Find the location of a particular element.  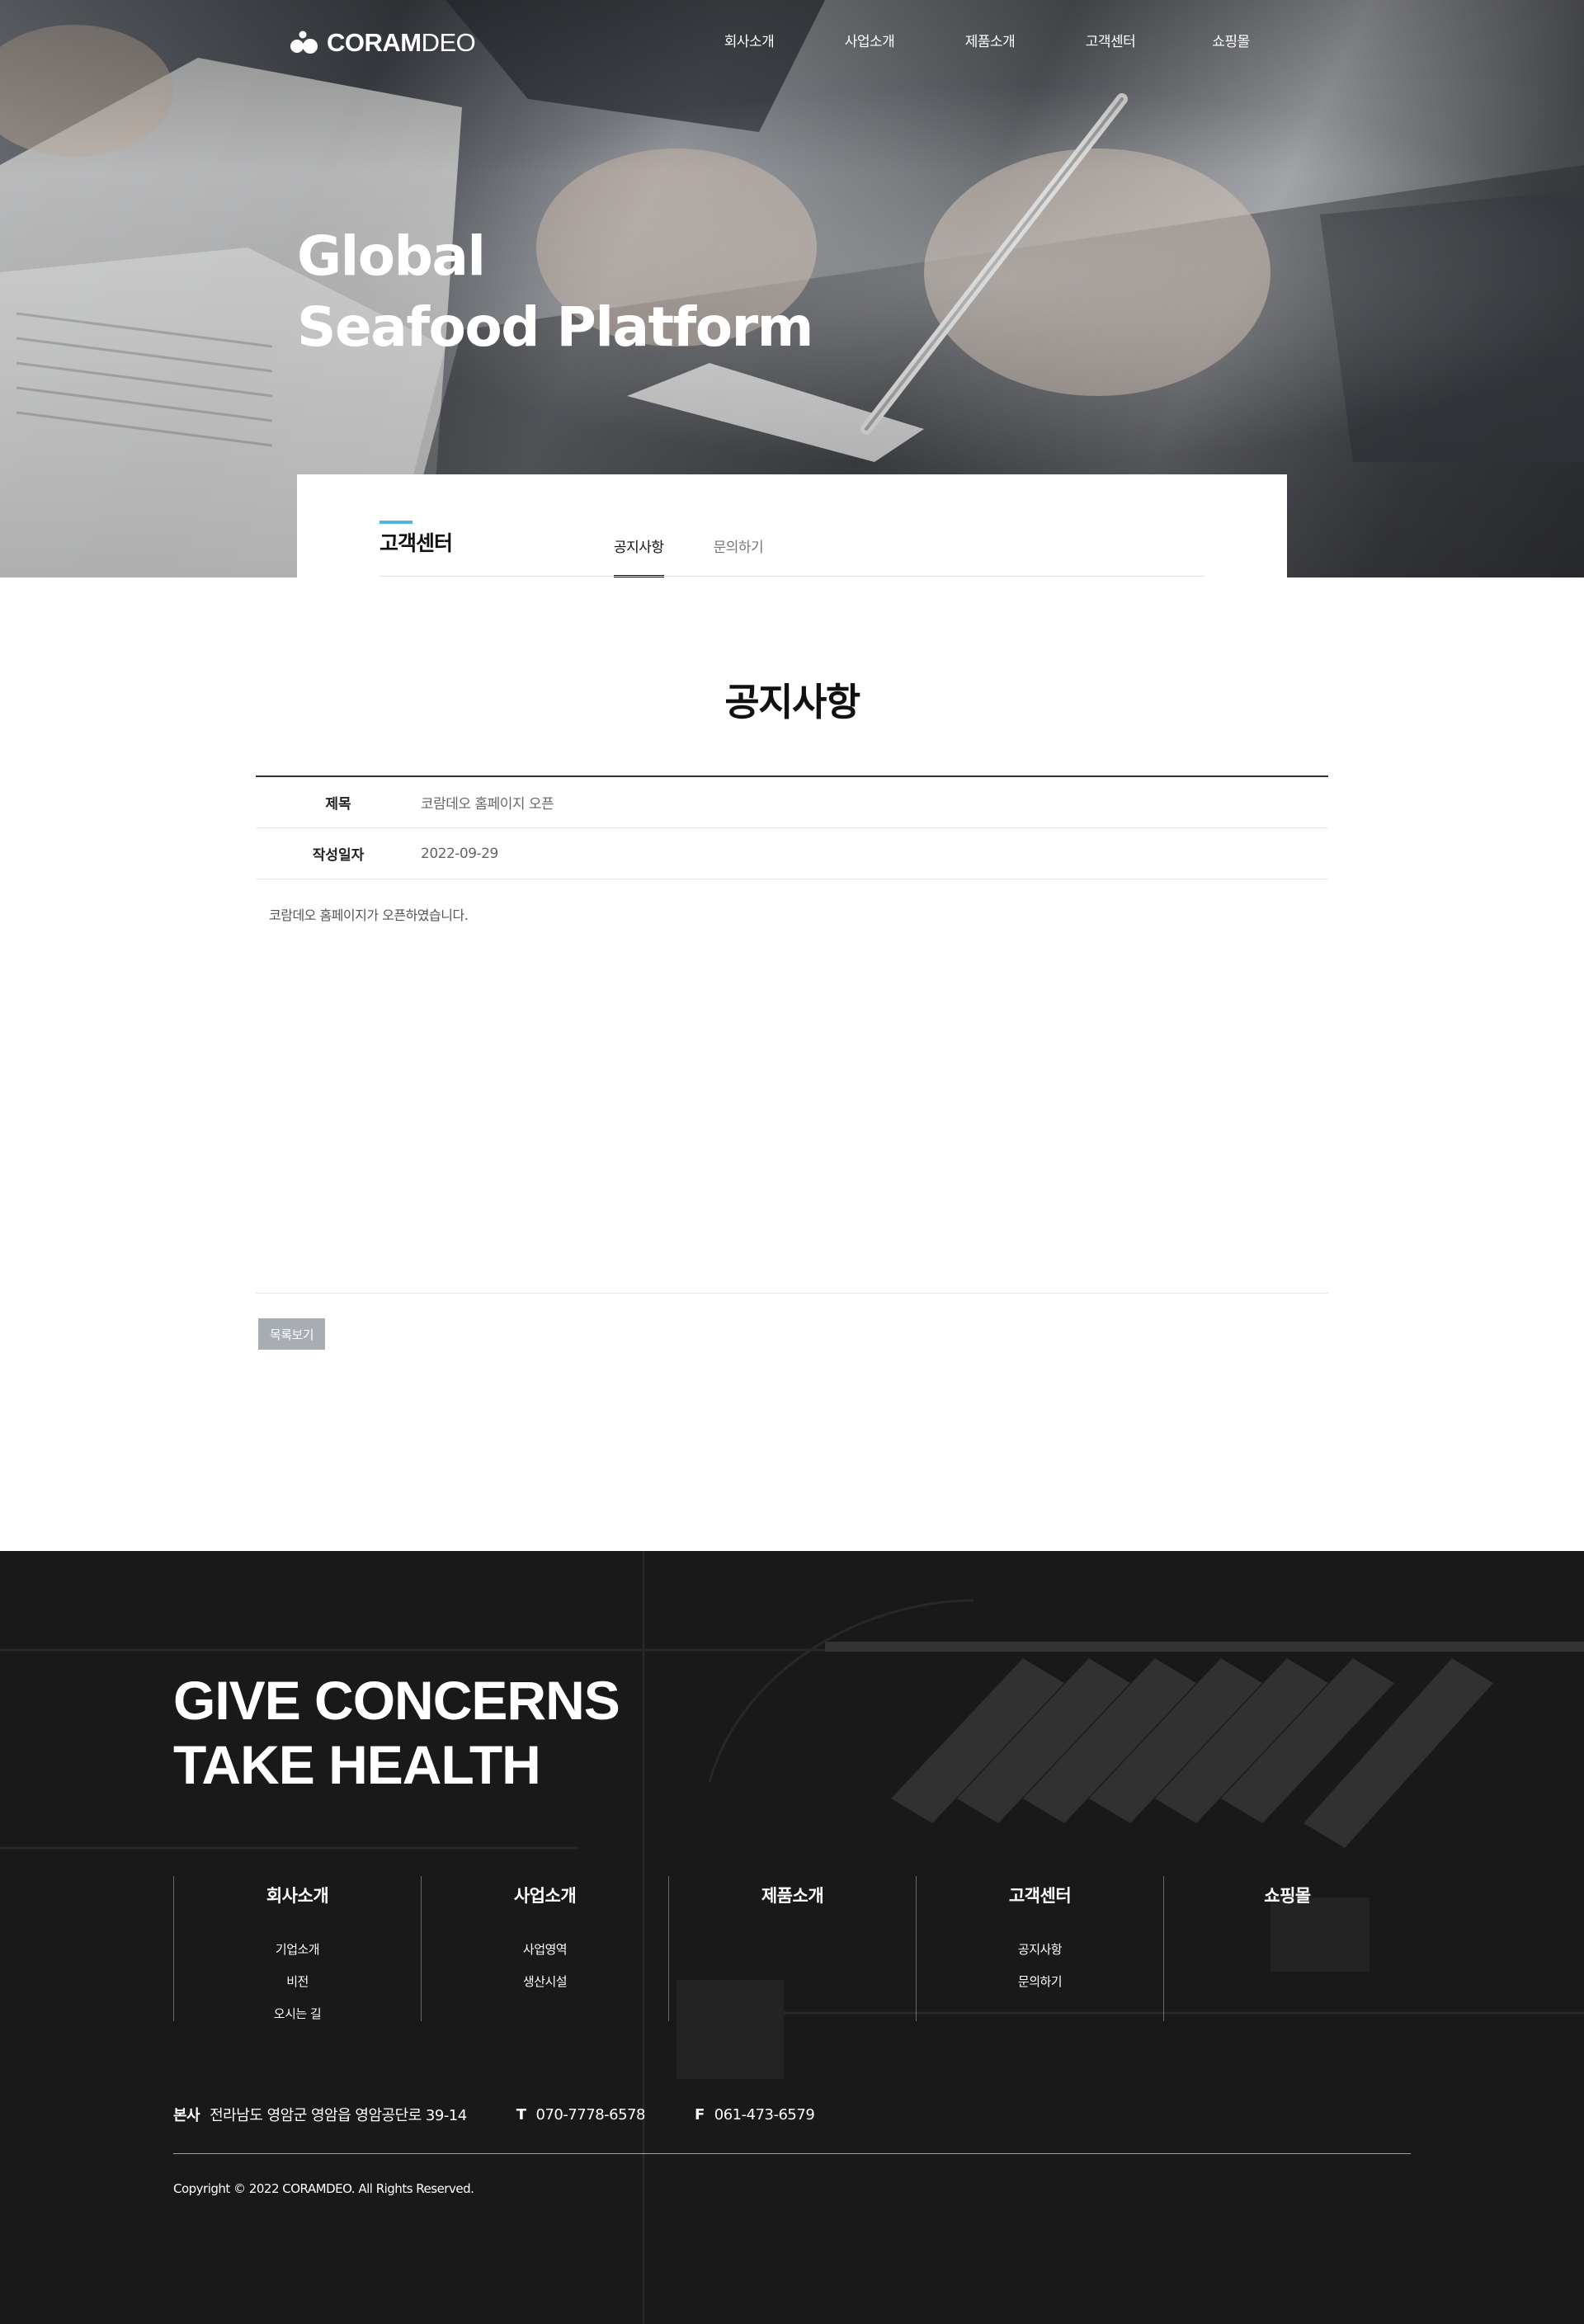

nav-business: 사업소개 is located at coordinates (869, 40).